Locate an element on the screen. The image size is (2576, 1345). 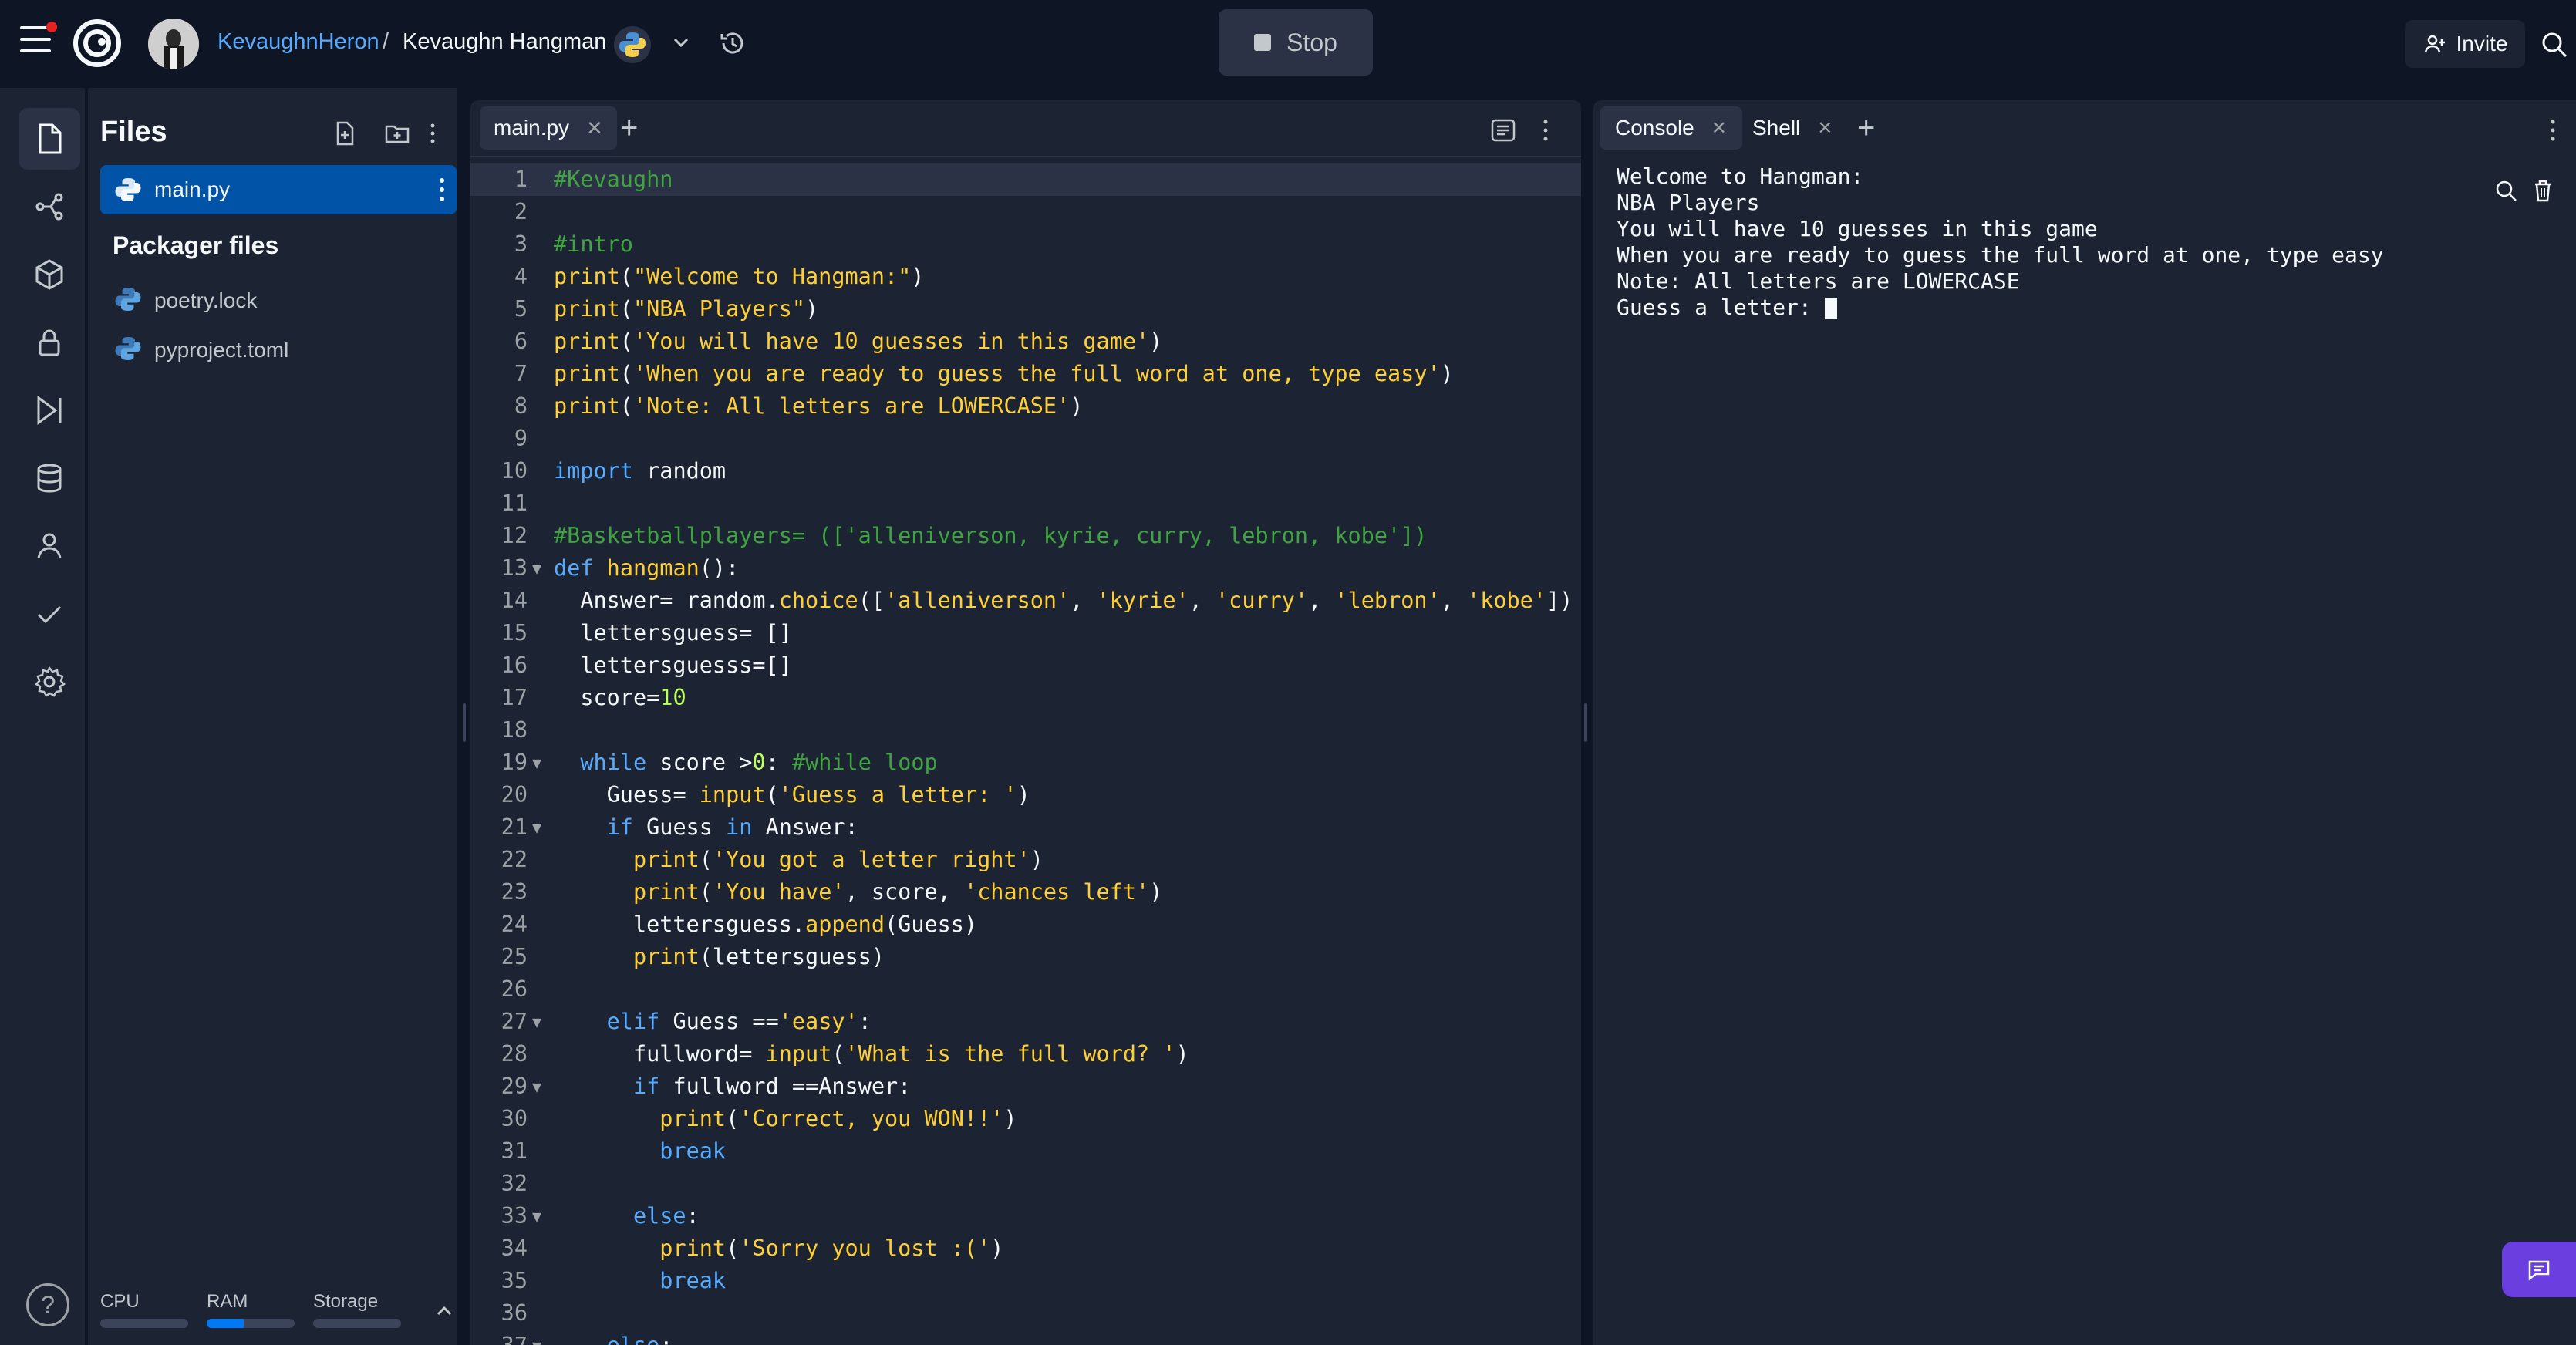
code-line: 18 is located at coordinates (1025, 730).